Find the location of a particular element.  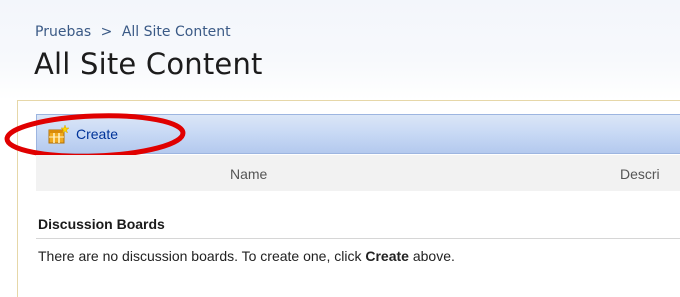

create-button-label: Create is located at coordinates (97, 134).